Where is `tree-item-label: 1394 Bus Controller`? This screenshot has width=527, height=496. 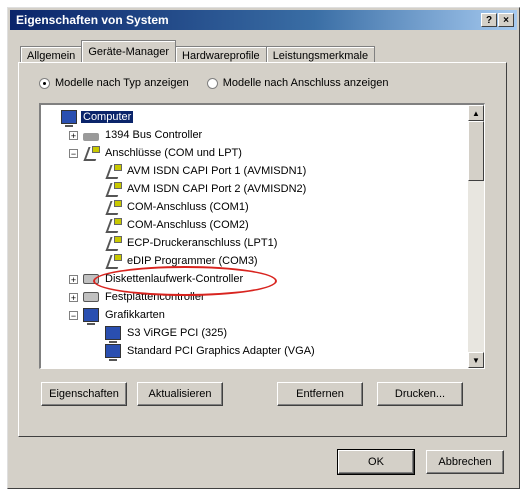 tree-item-label: 1394 Bus Controller is located at coordinates (154, 135).